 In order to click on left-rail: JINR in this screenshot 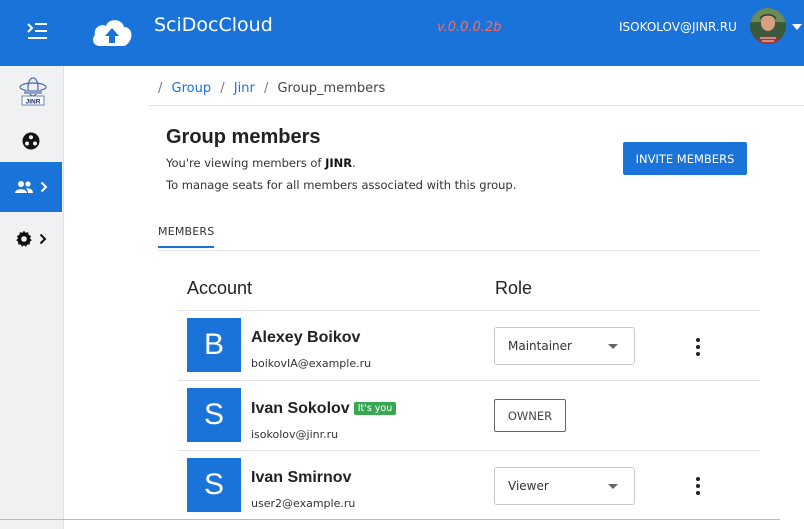, I will do `click(32, 297)`.